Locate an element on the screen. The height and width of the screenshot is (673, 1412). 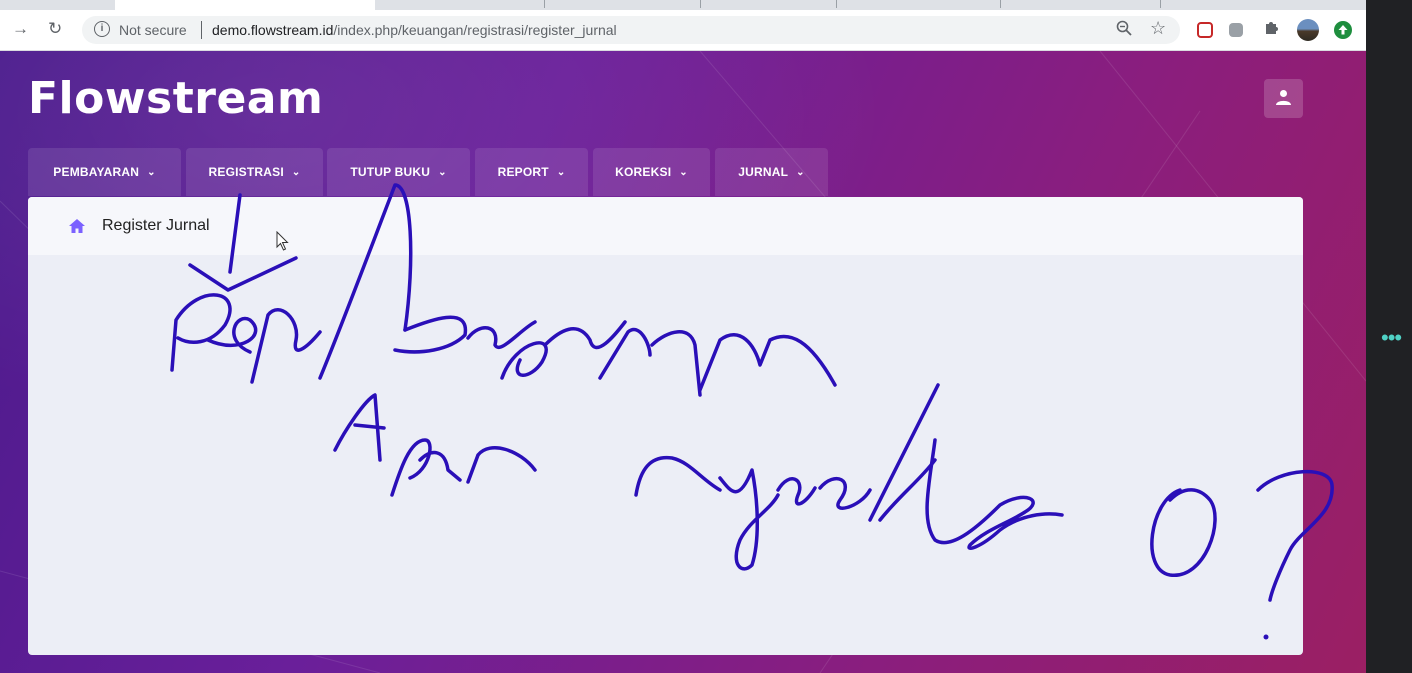
url-host: demo.flowstream.id is located at coordinates (273, 30).